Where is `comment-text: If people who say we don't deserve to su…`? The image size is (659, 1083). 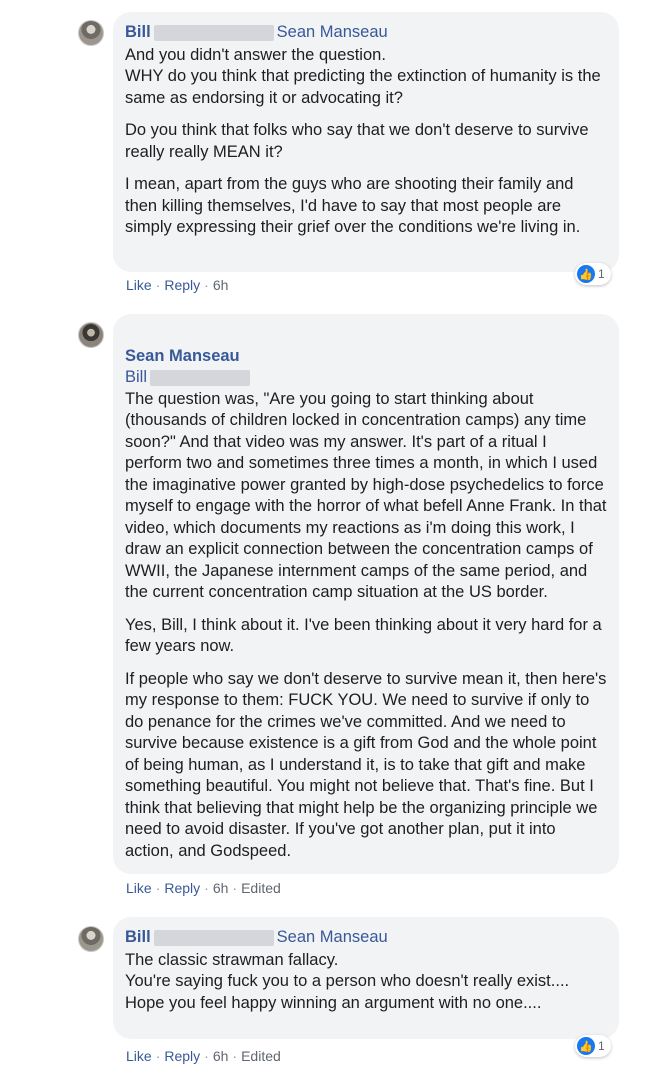 comment-text: If people who say we don't deserve to su… is located at coordinates (366, 764).